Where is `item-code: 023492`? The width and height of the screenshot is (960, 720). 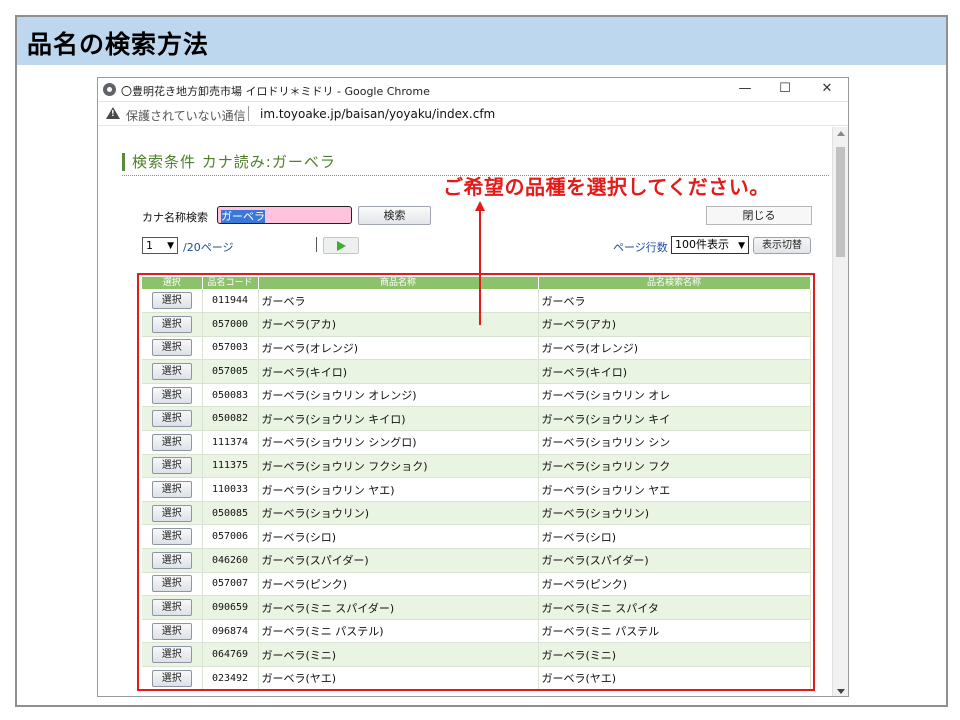
item-code: 023492 is located at coordinates (230, 677).